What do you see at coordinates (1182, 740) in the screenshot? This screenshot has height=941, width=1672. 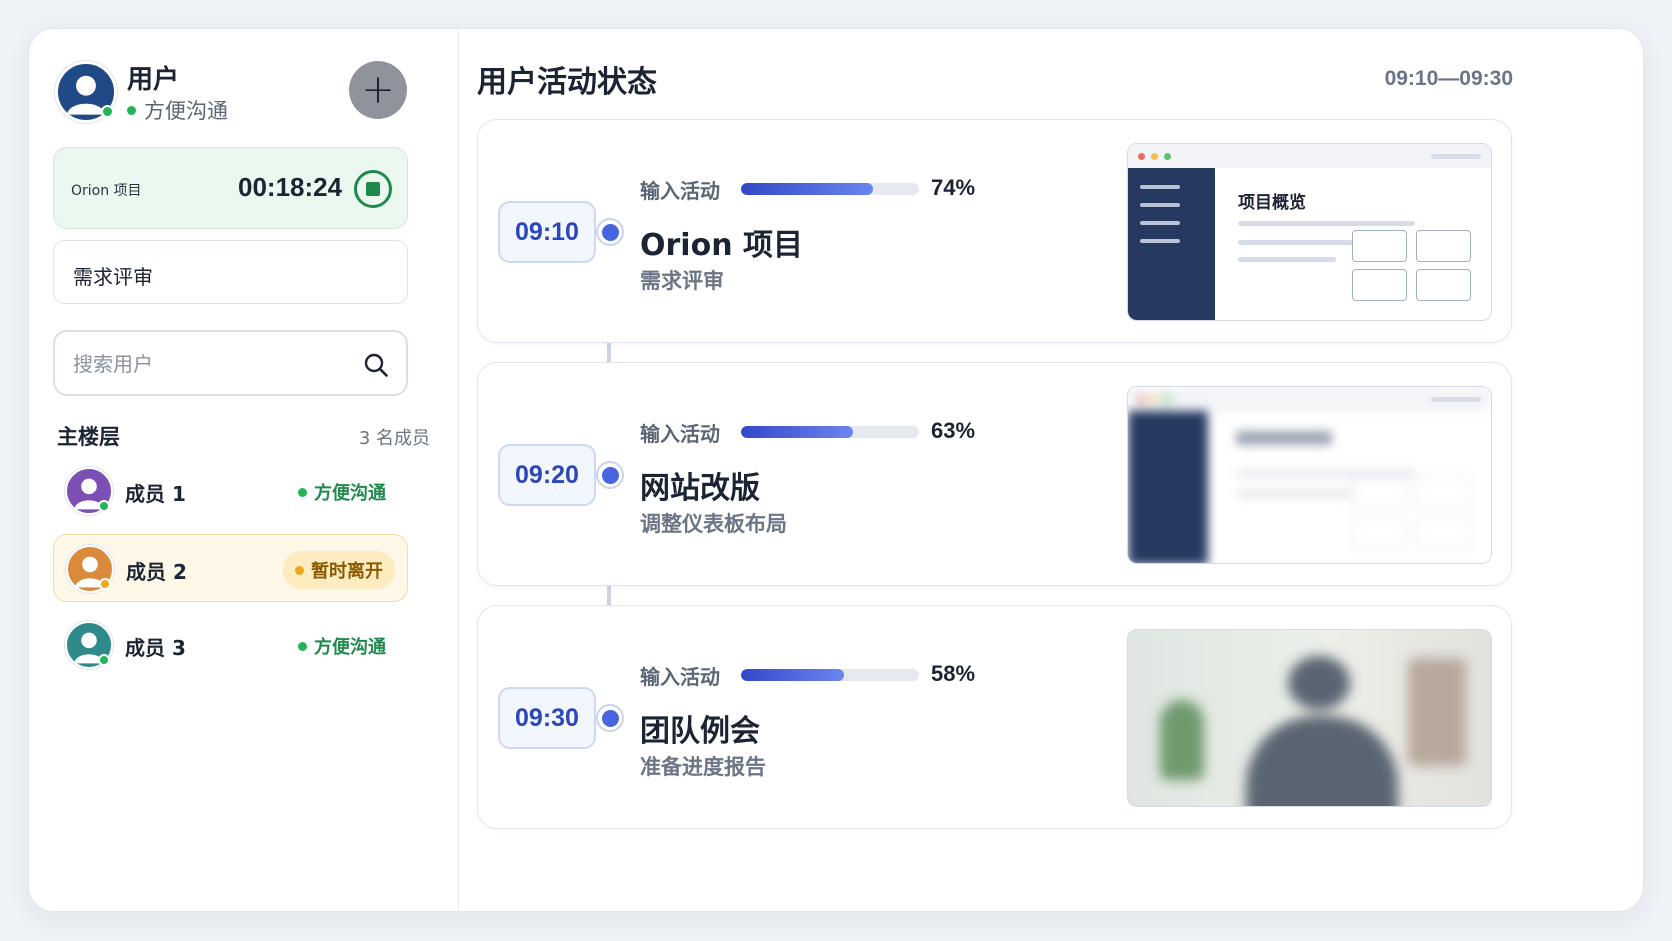 I see `plant-shape` at bounding box center [1182, 740].